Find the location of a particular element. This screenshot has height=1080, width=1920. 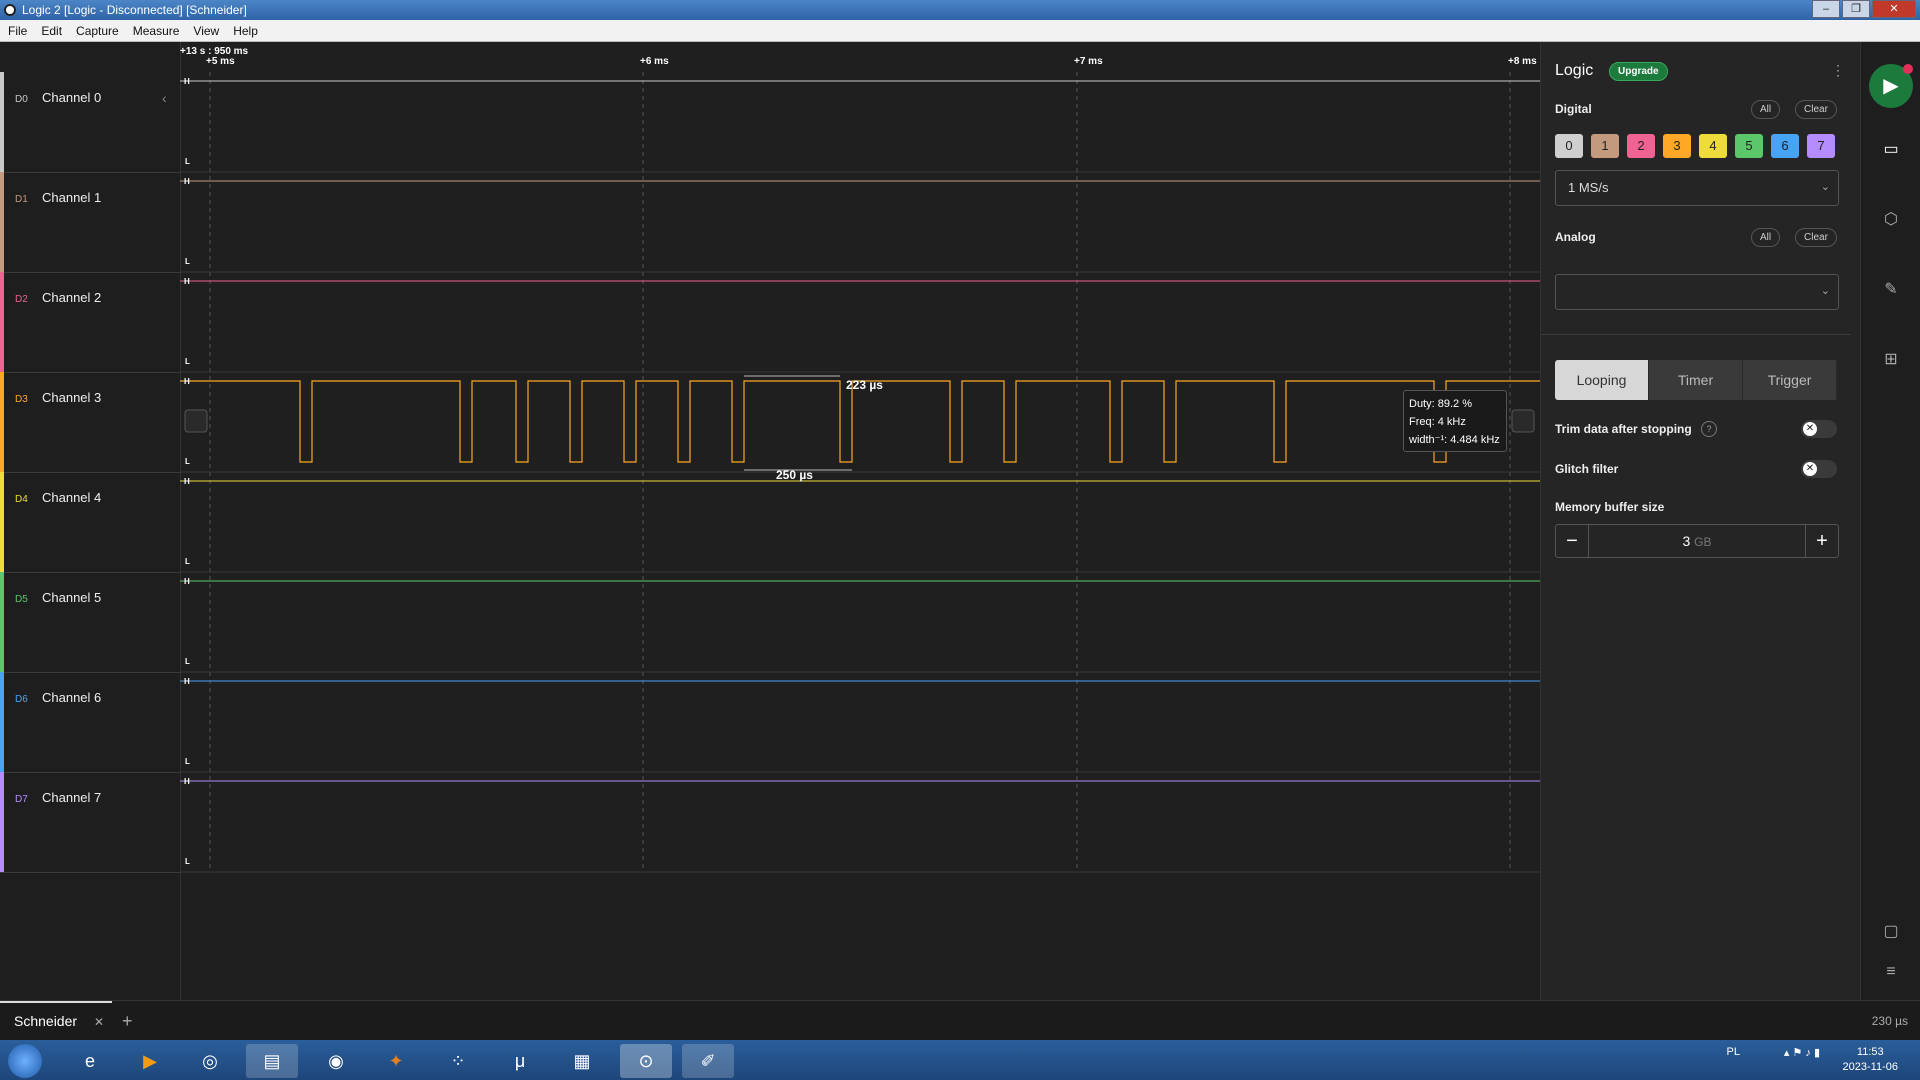

start-button is located at coordinates (25, 1061).